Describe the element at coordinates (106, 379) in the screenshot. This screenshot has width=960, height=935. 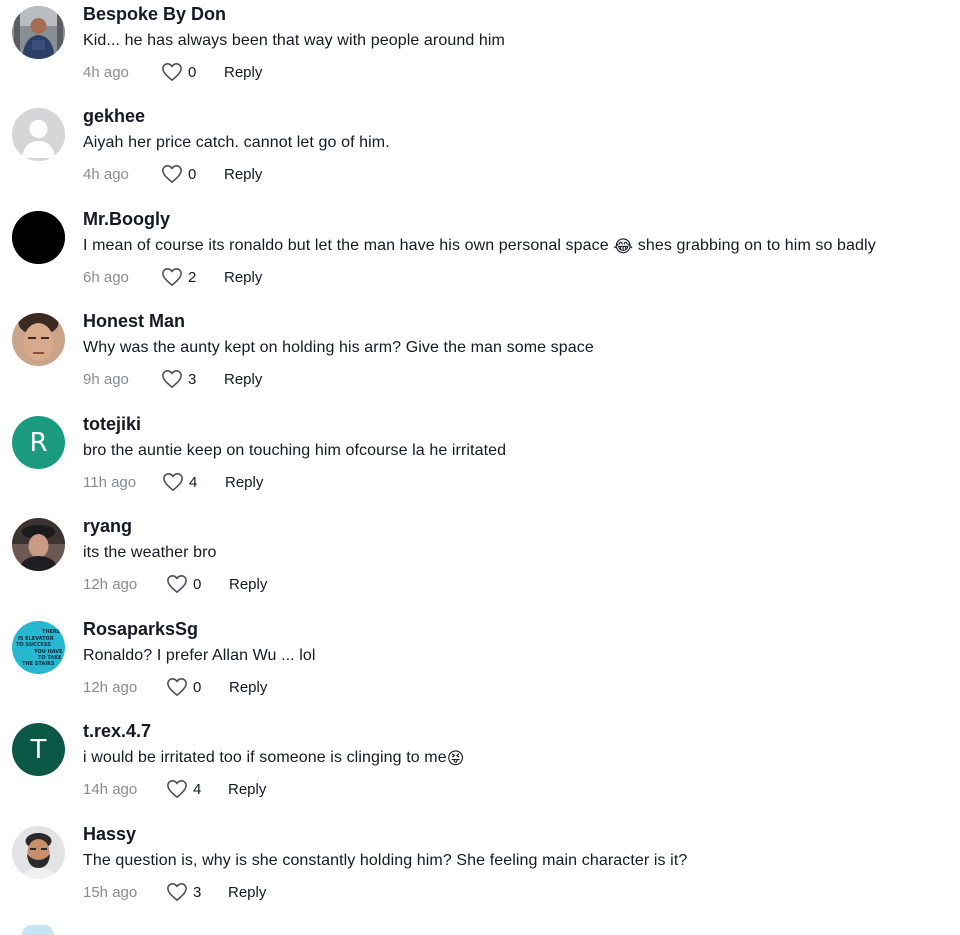
I see `comment-time: 9h ago` at that location.